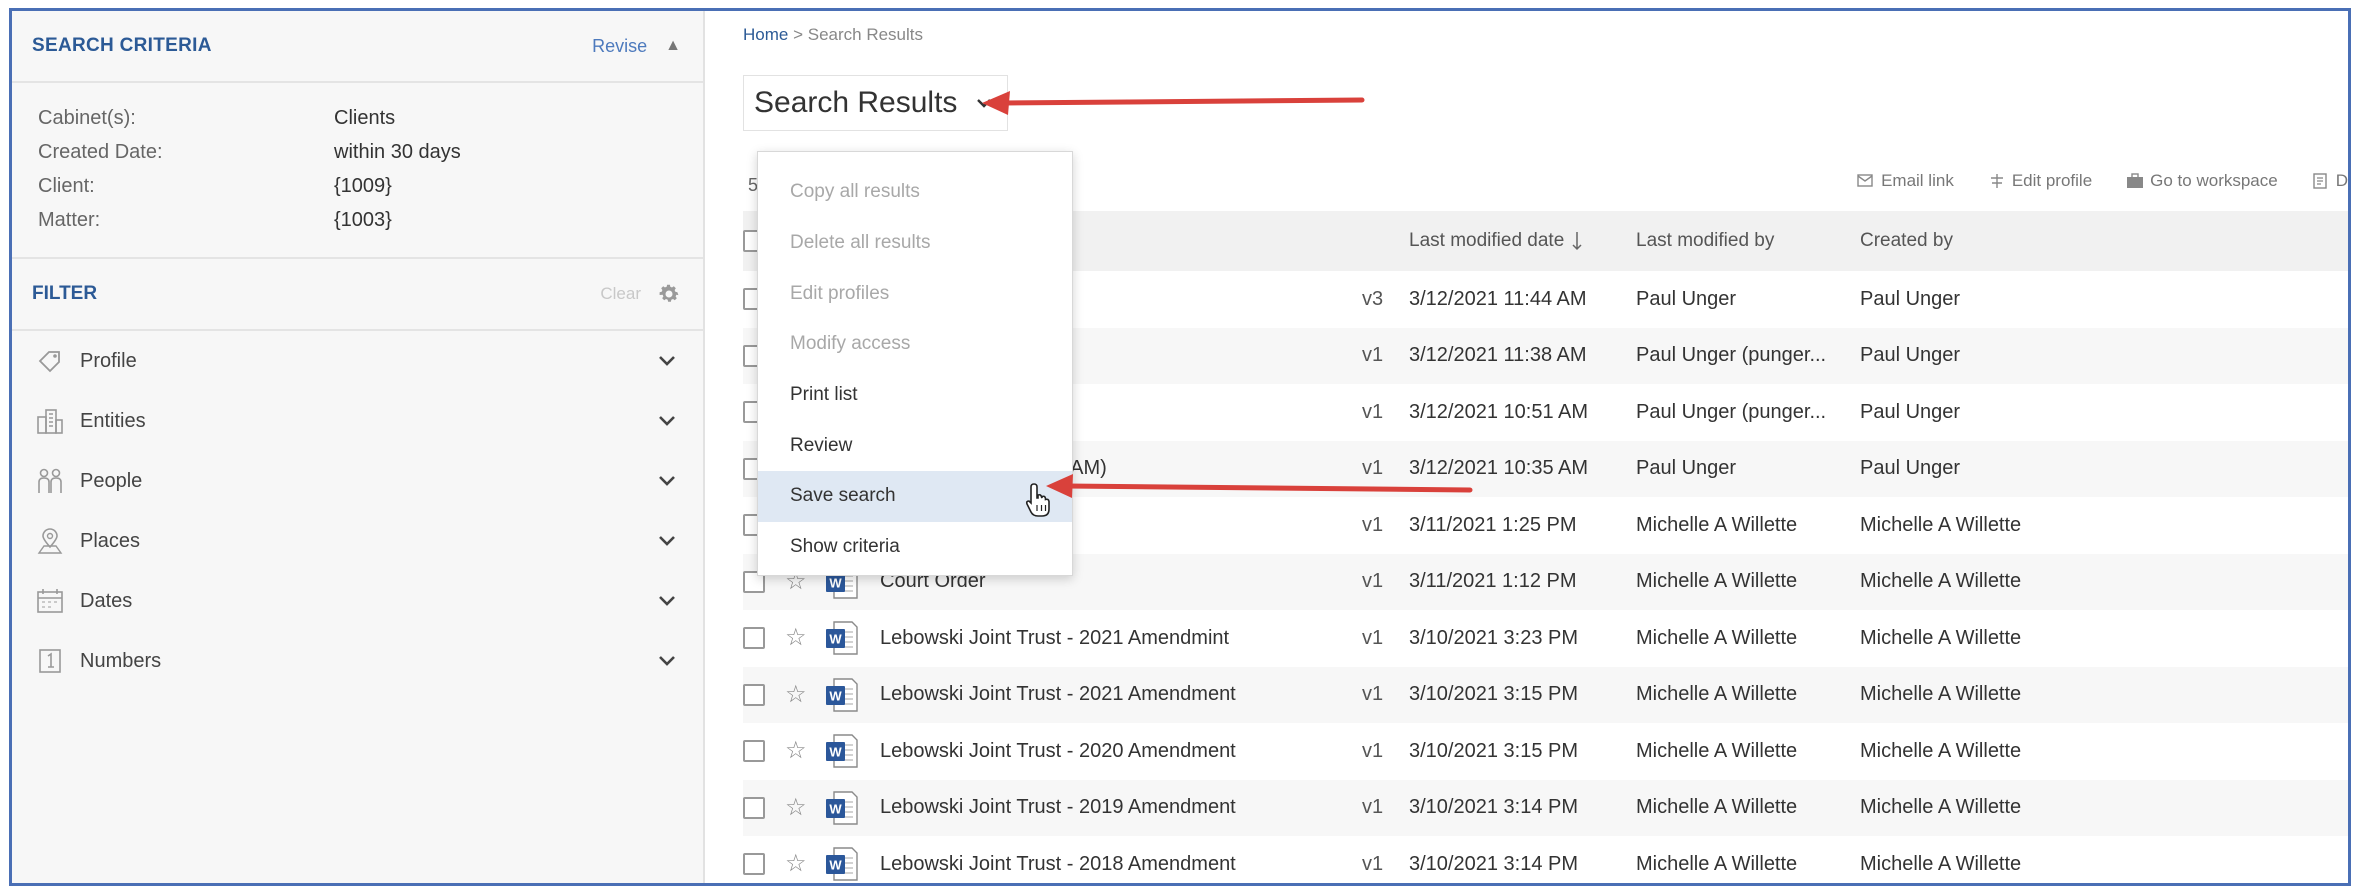  I want to click on menu-item-modify-access: Modify access, so click(915, 344).